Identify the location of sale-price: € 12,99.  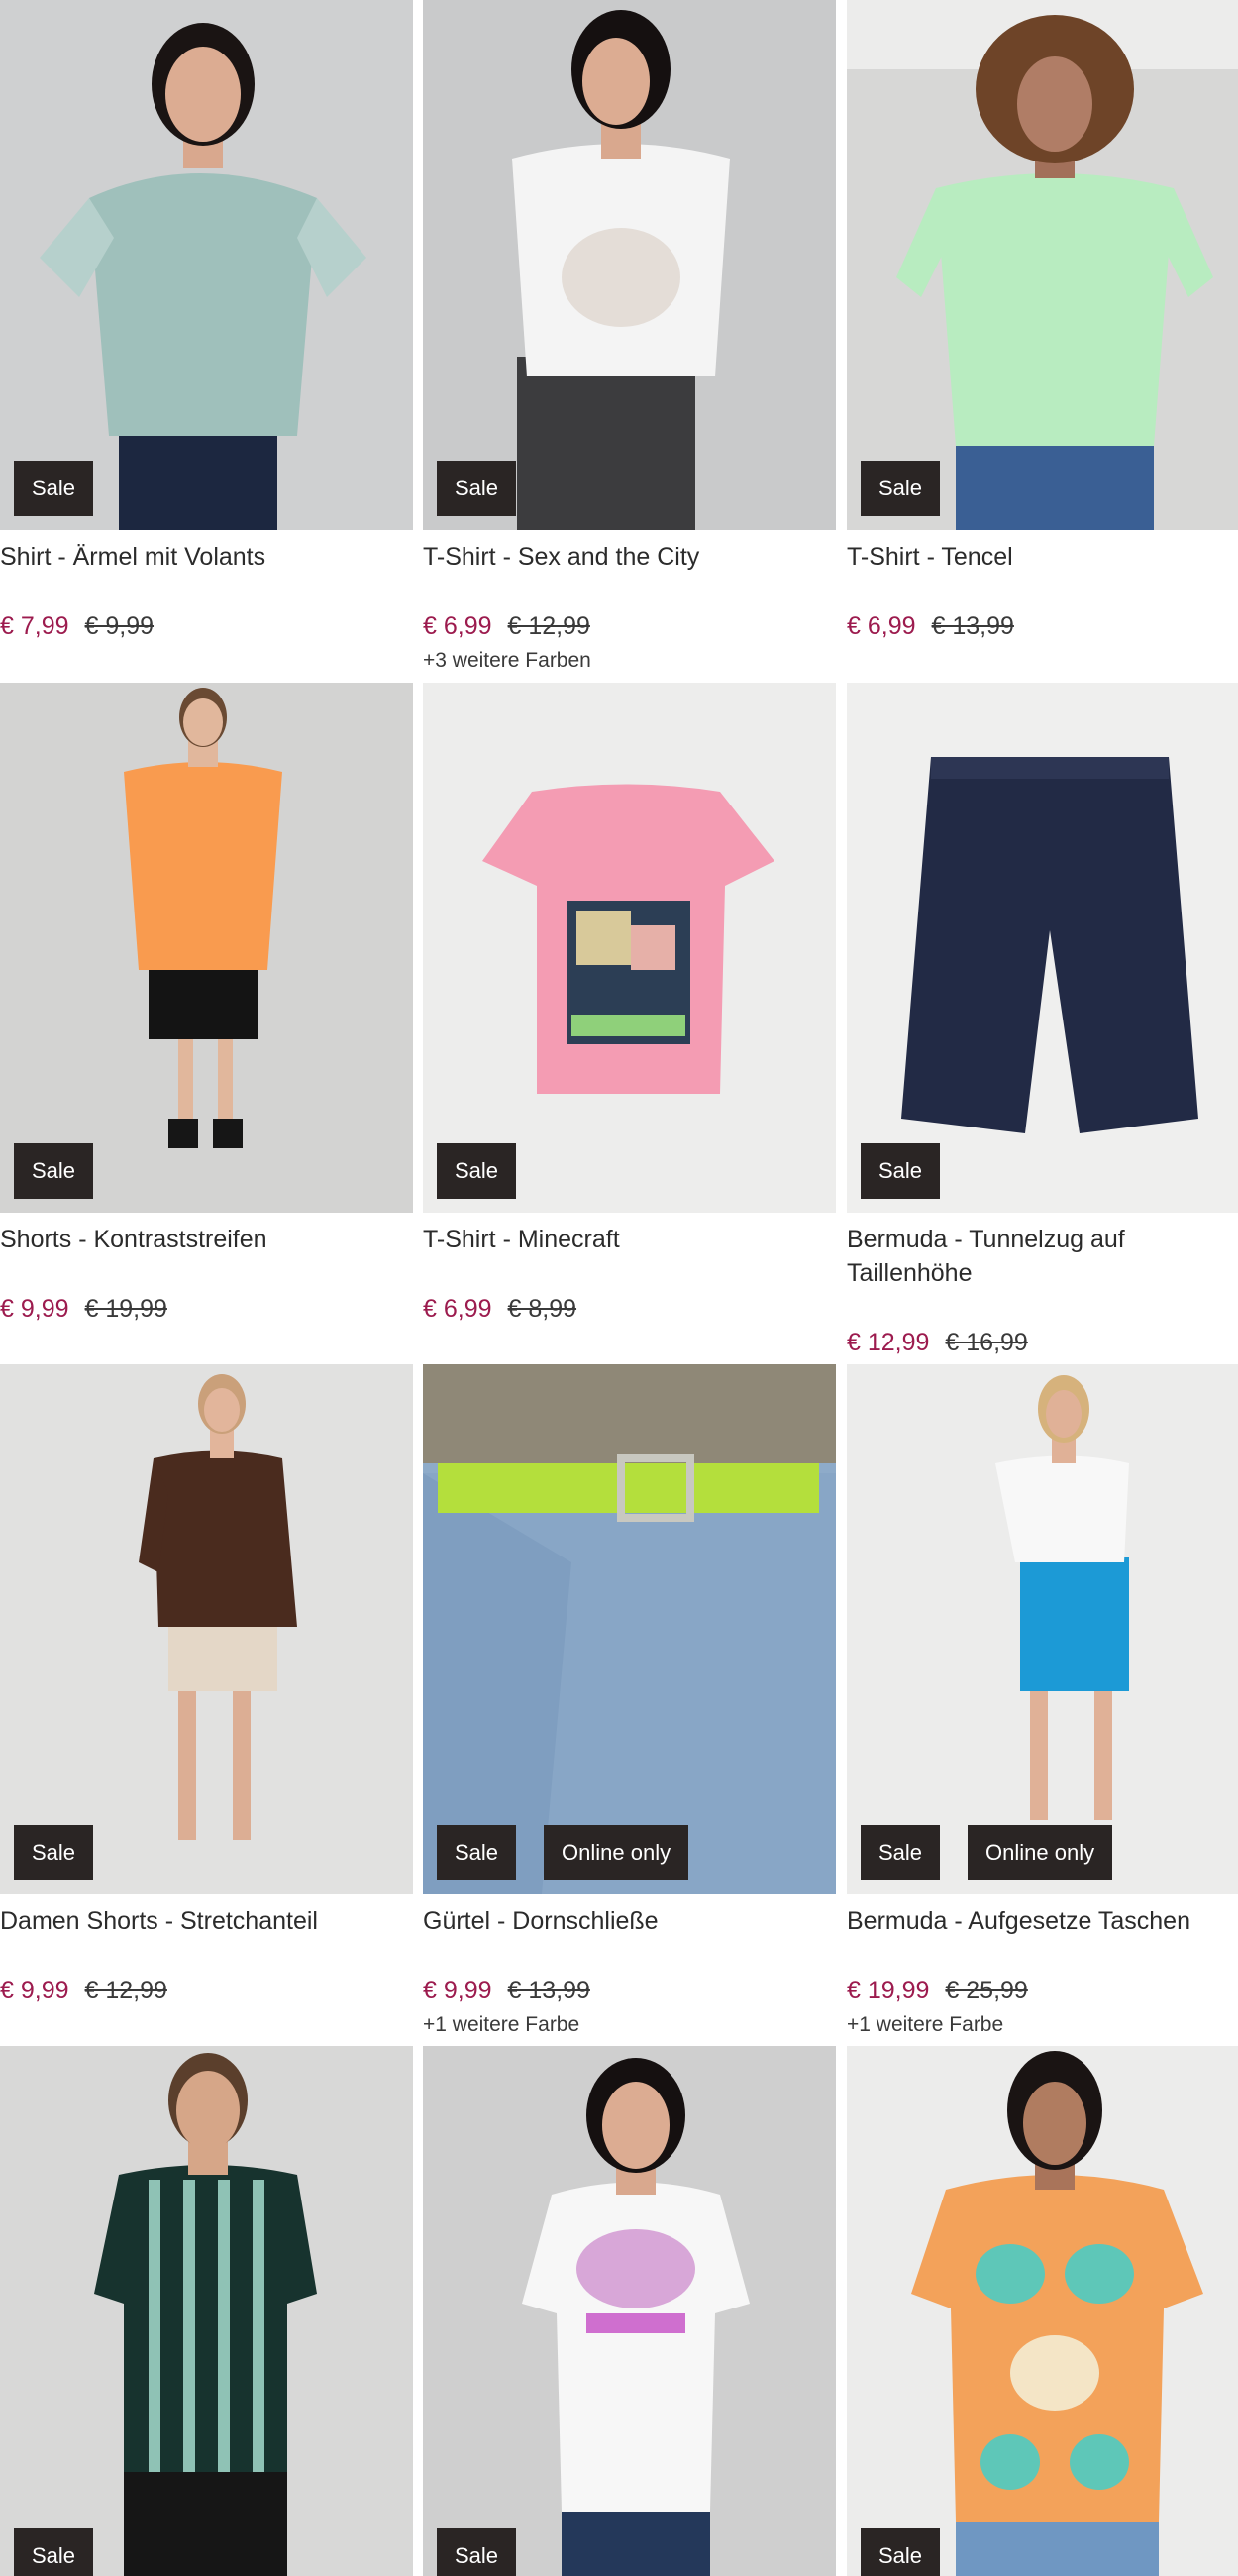
(888, 1342).